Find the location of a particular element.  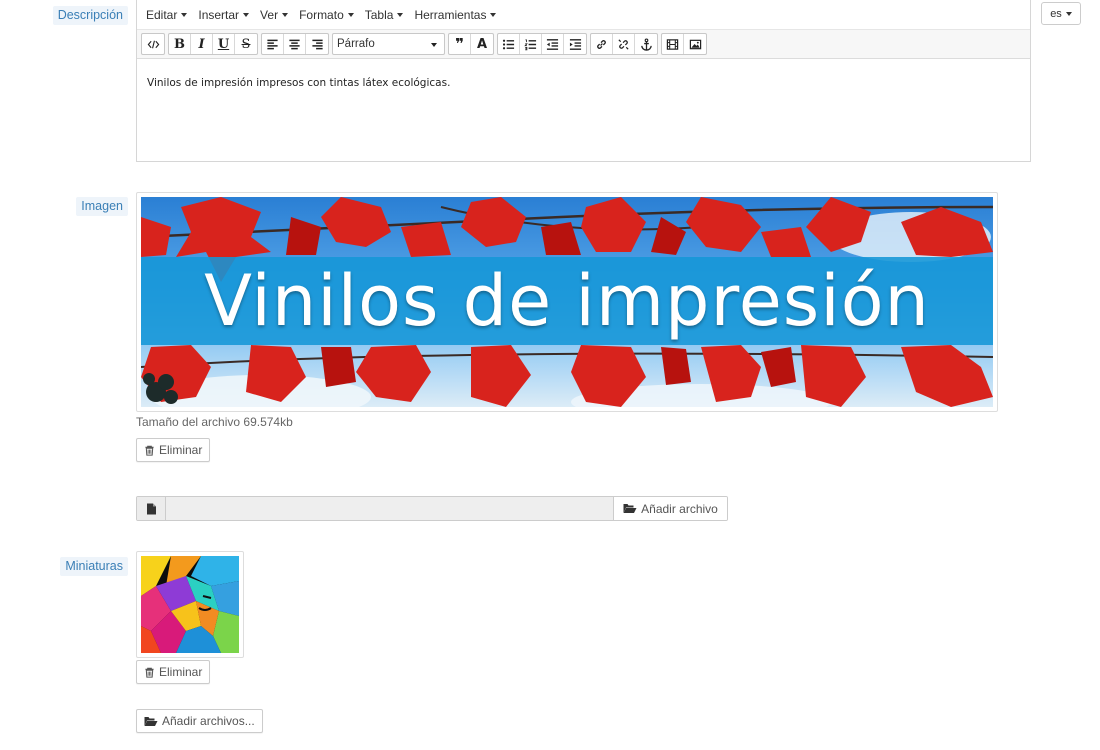

insert-link-button is located at coordinates (602, 44).